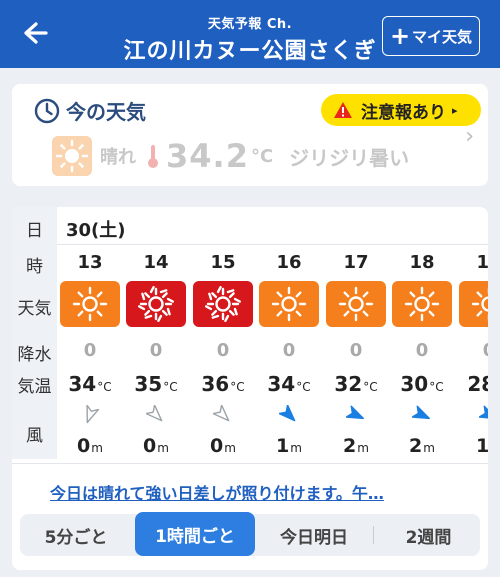 The width and height of the screenshot is (500, 577). What do you see at coordinates (118, 157) in the screenshot?
I see `current-weather-text: 晴れ` at bounding box center [118, 157].